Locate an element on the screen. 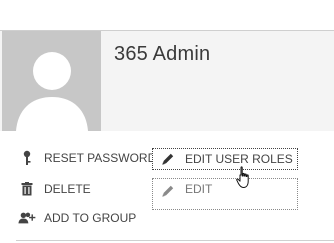 The width and height of the screenshot is (334, 243). reset-password-button: RESET PASSWORD is located at coordinates (87, 158).